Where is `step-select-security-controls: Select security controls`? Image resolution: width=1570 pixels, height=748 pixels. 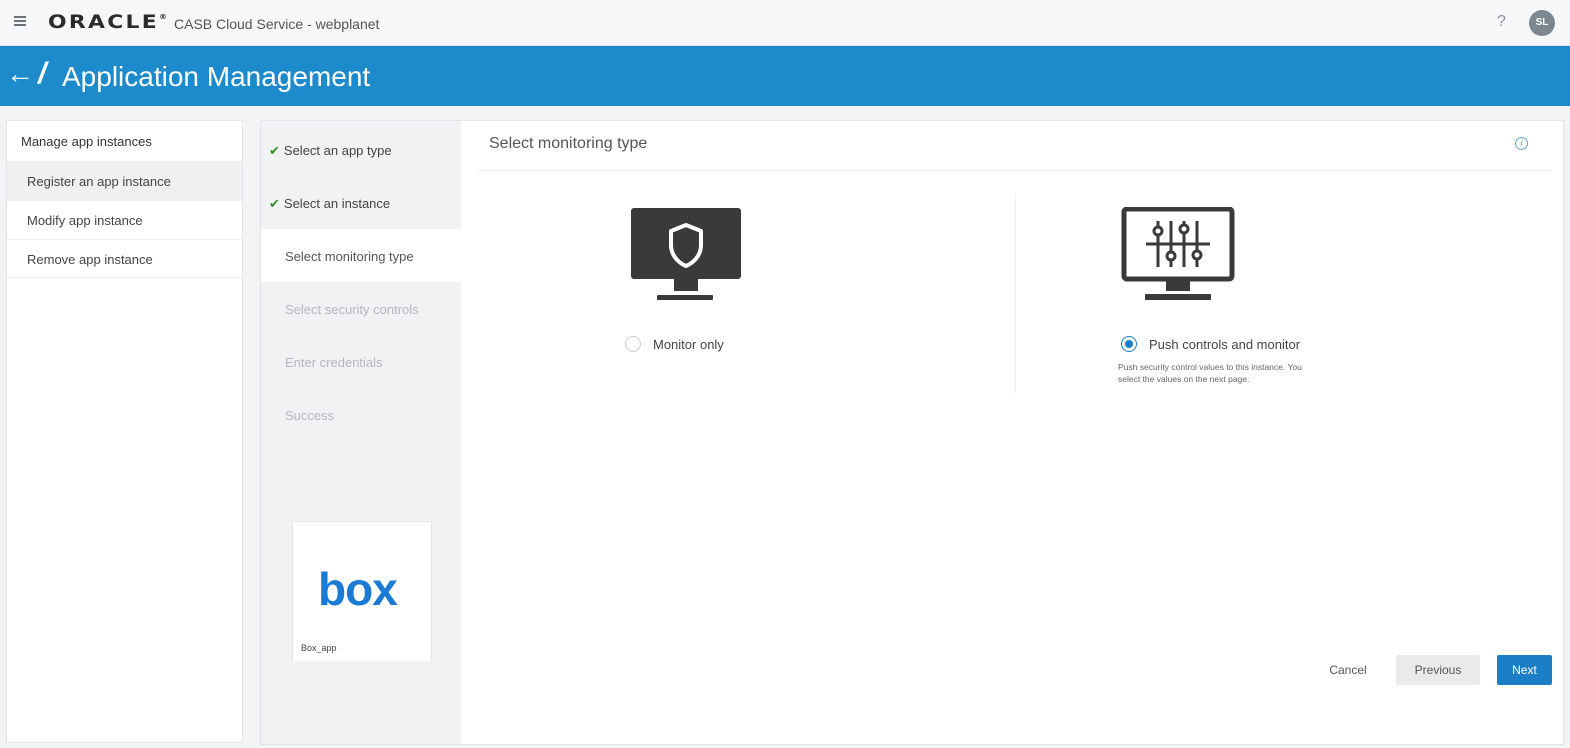 step-select-security-controls: Select security controls is located at coordinates (361, 308).